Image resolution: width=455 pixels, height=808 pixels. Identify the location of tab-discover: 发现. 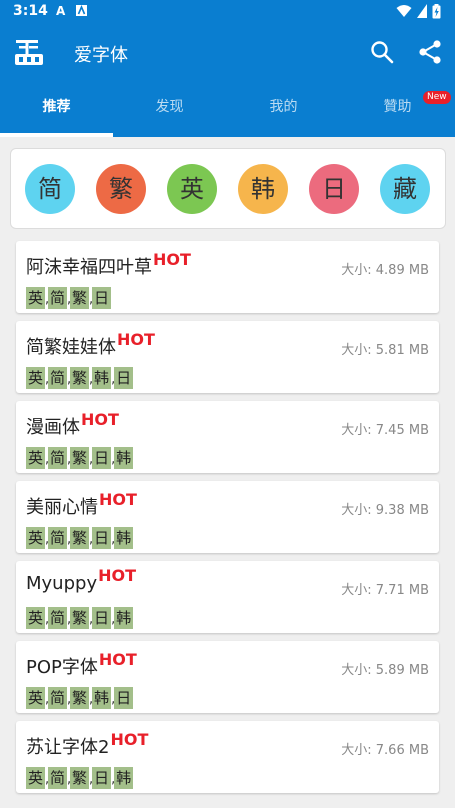
(169, 109).